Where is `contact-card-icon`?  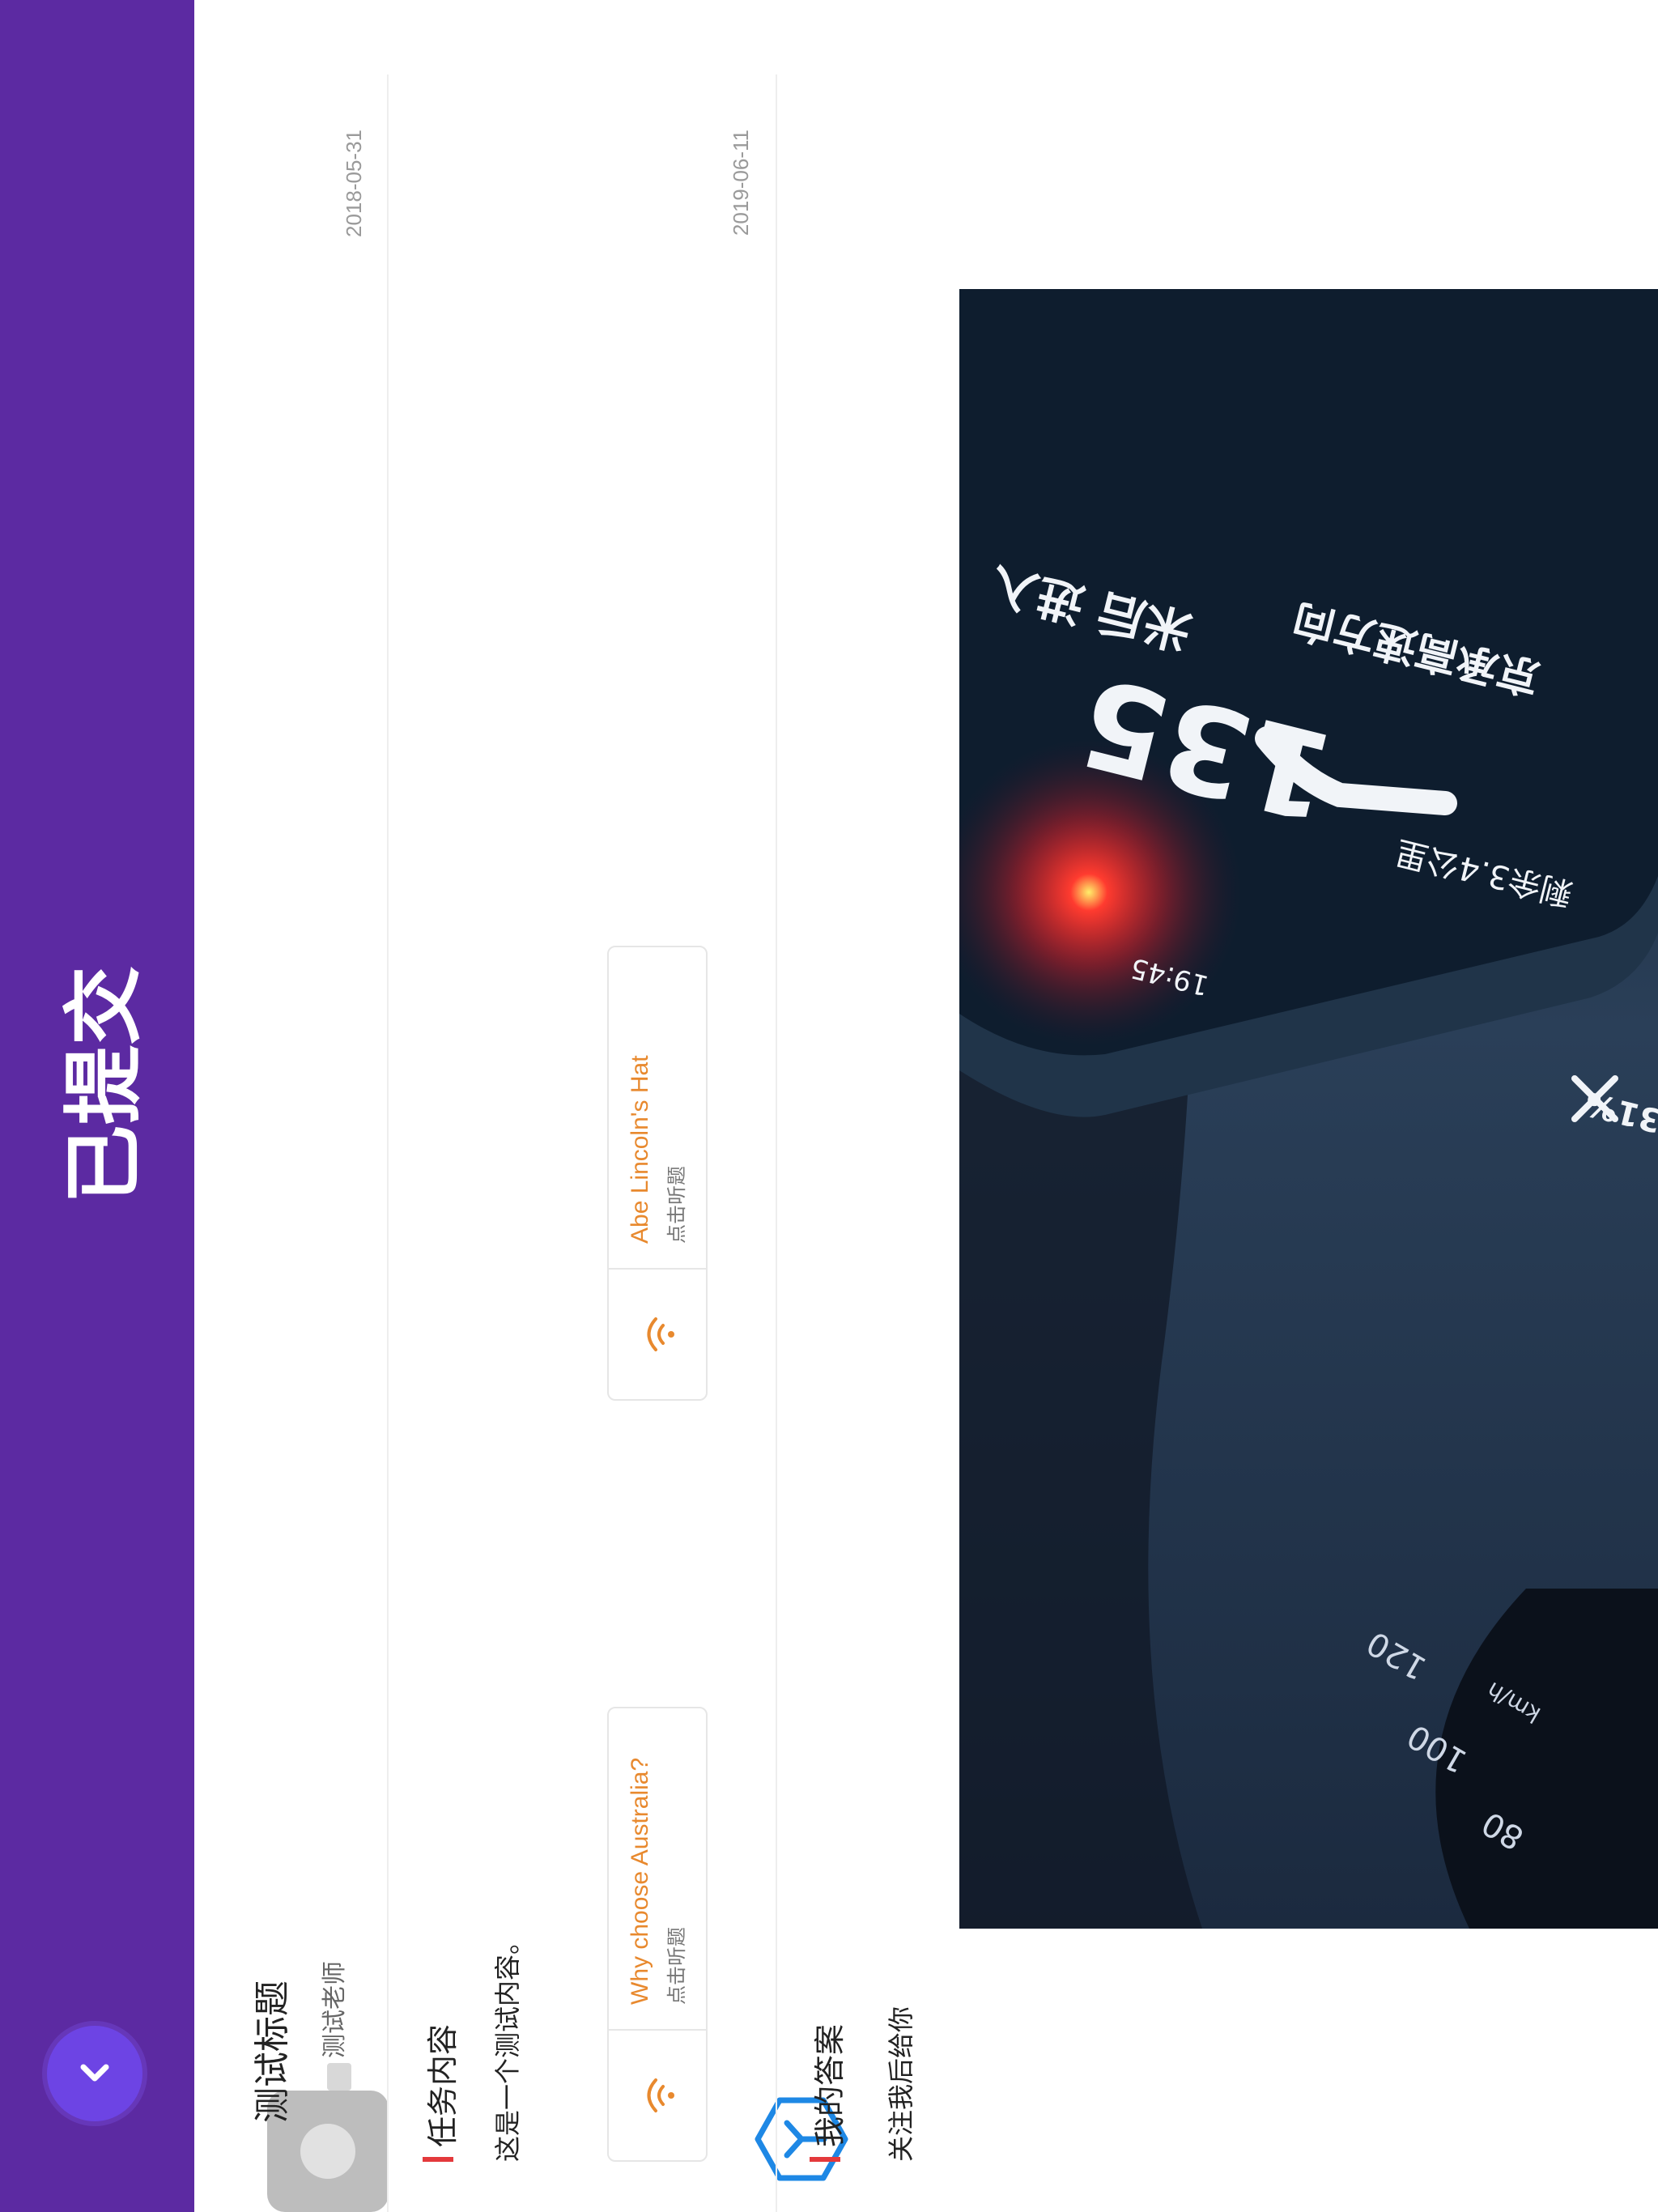
contact-card-icon is located at coordinates (339, 2077).